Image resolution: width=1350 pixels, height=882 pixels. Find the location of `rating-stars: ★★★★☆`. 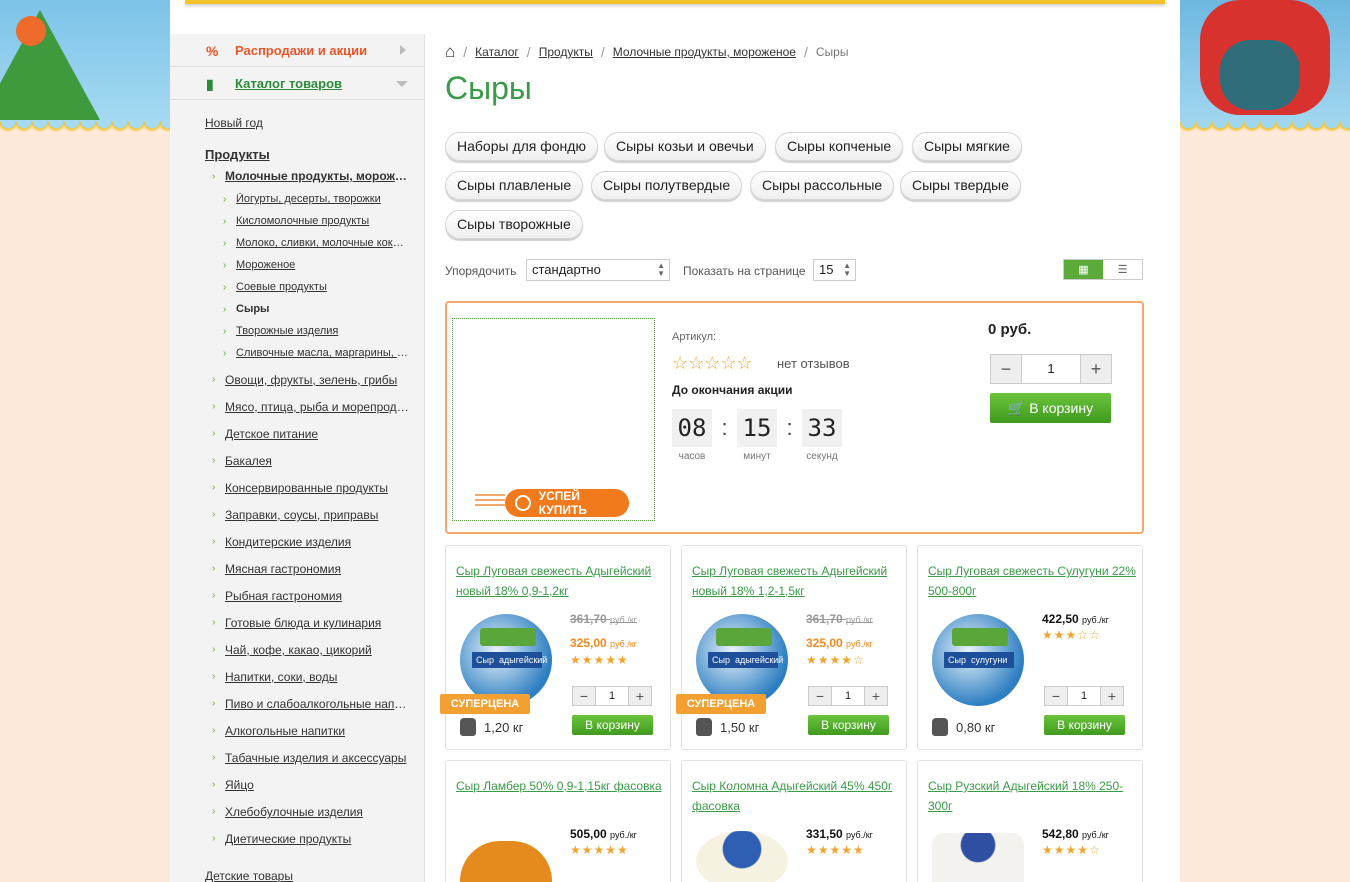

rating-stars: ★★★★☆ is located at coordinates (1071, 850).